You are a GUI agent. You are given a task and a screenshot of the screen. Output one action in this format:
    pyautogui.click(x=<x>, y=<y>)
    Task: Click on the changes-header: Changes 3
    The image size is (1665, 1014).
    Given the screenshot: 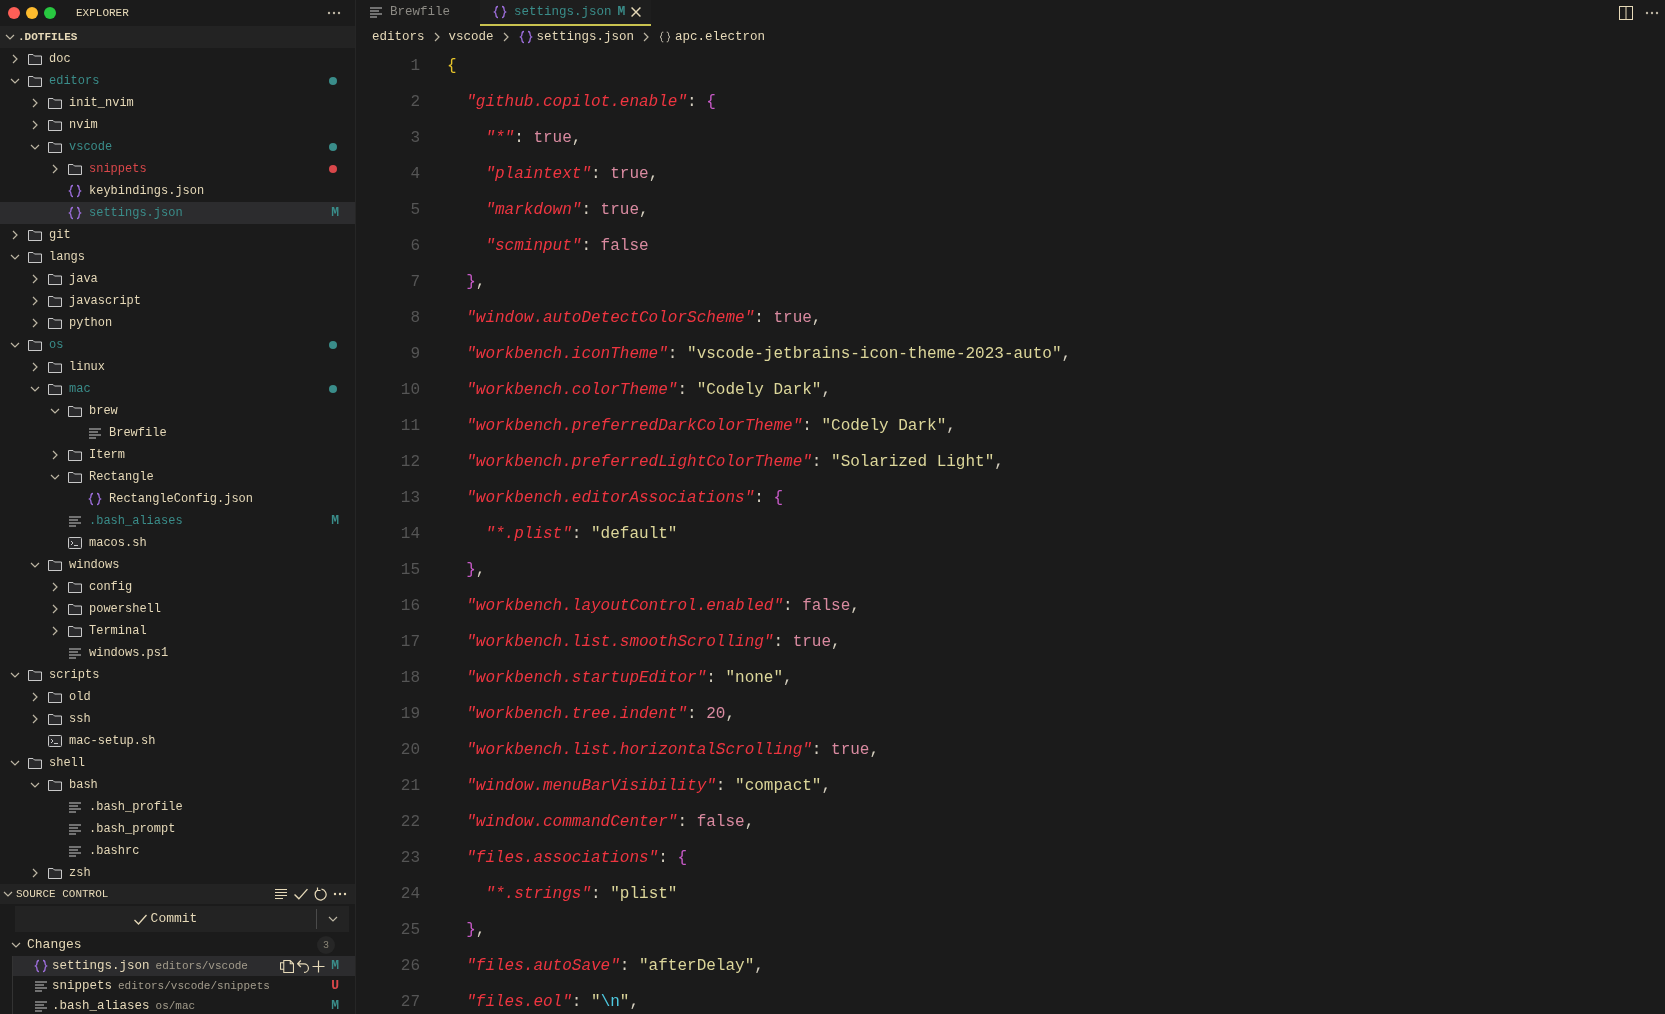 What is the action you would take?
    pyautogui.click(x=177, y=945)
    